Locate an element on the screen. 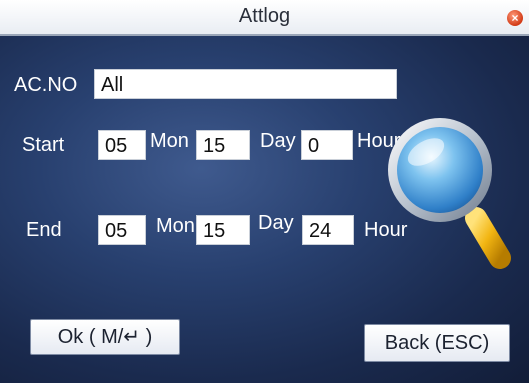 The image size is (529, 383). magnifier-icon is located at coordinates (449, 197).